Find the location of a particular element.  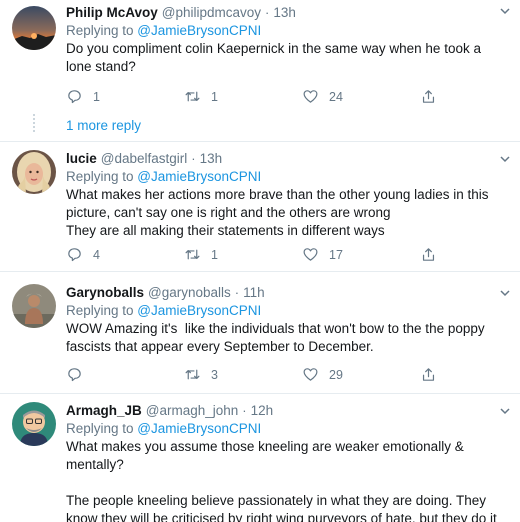

reply-button: 1 is located at coordinates (125, 96).